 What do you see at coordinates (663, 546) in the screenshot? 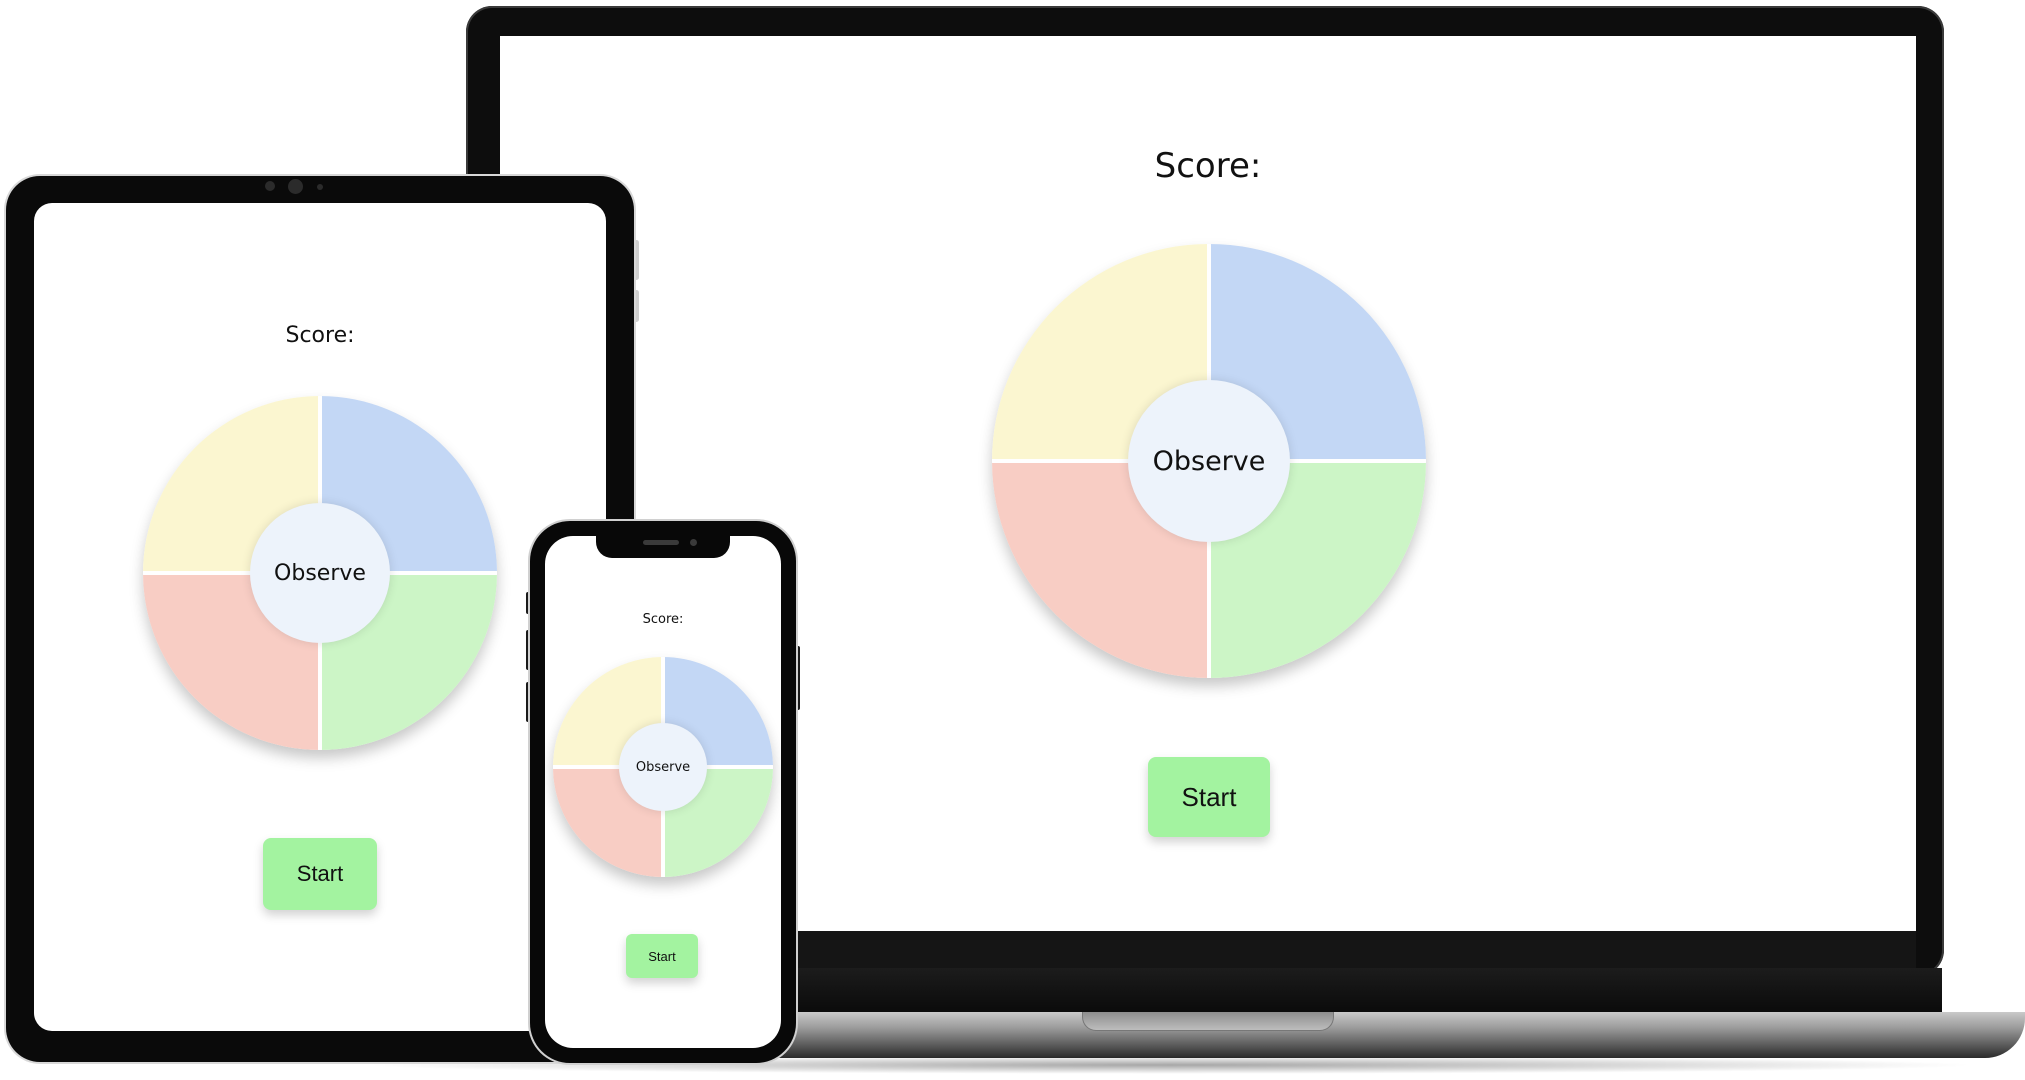
I see `phone-notch` at bounding box center [663, 546].